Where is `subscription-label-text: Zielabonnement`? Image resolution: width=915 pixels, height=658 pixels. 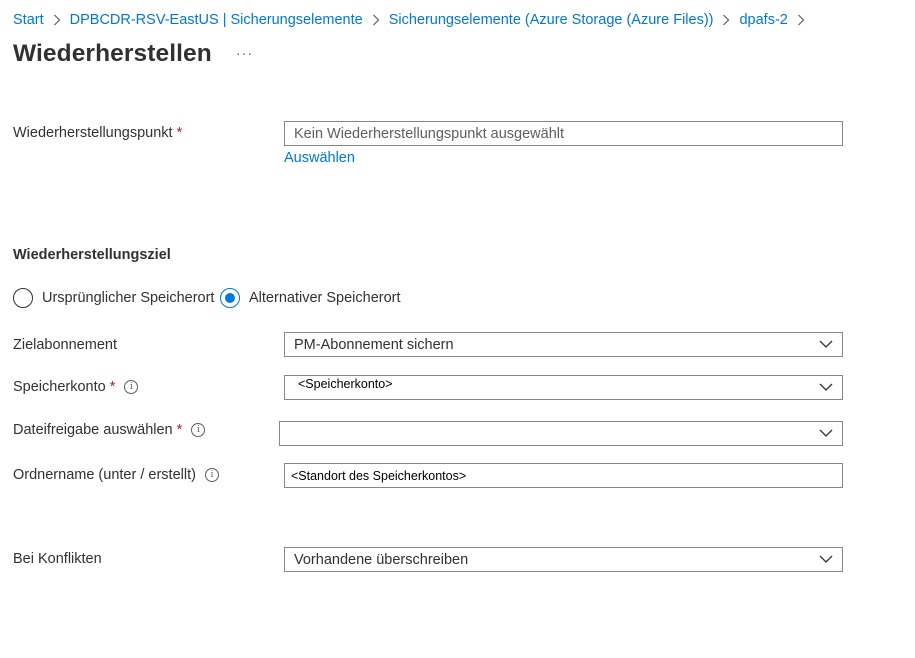
subscription-label-text: Zielabonnement is located at coordinates (65, 345).